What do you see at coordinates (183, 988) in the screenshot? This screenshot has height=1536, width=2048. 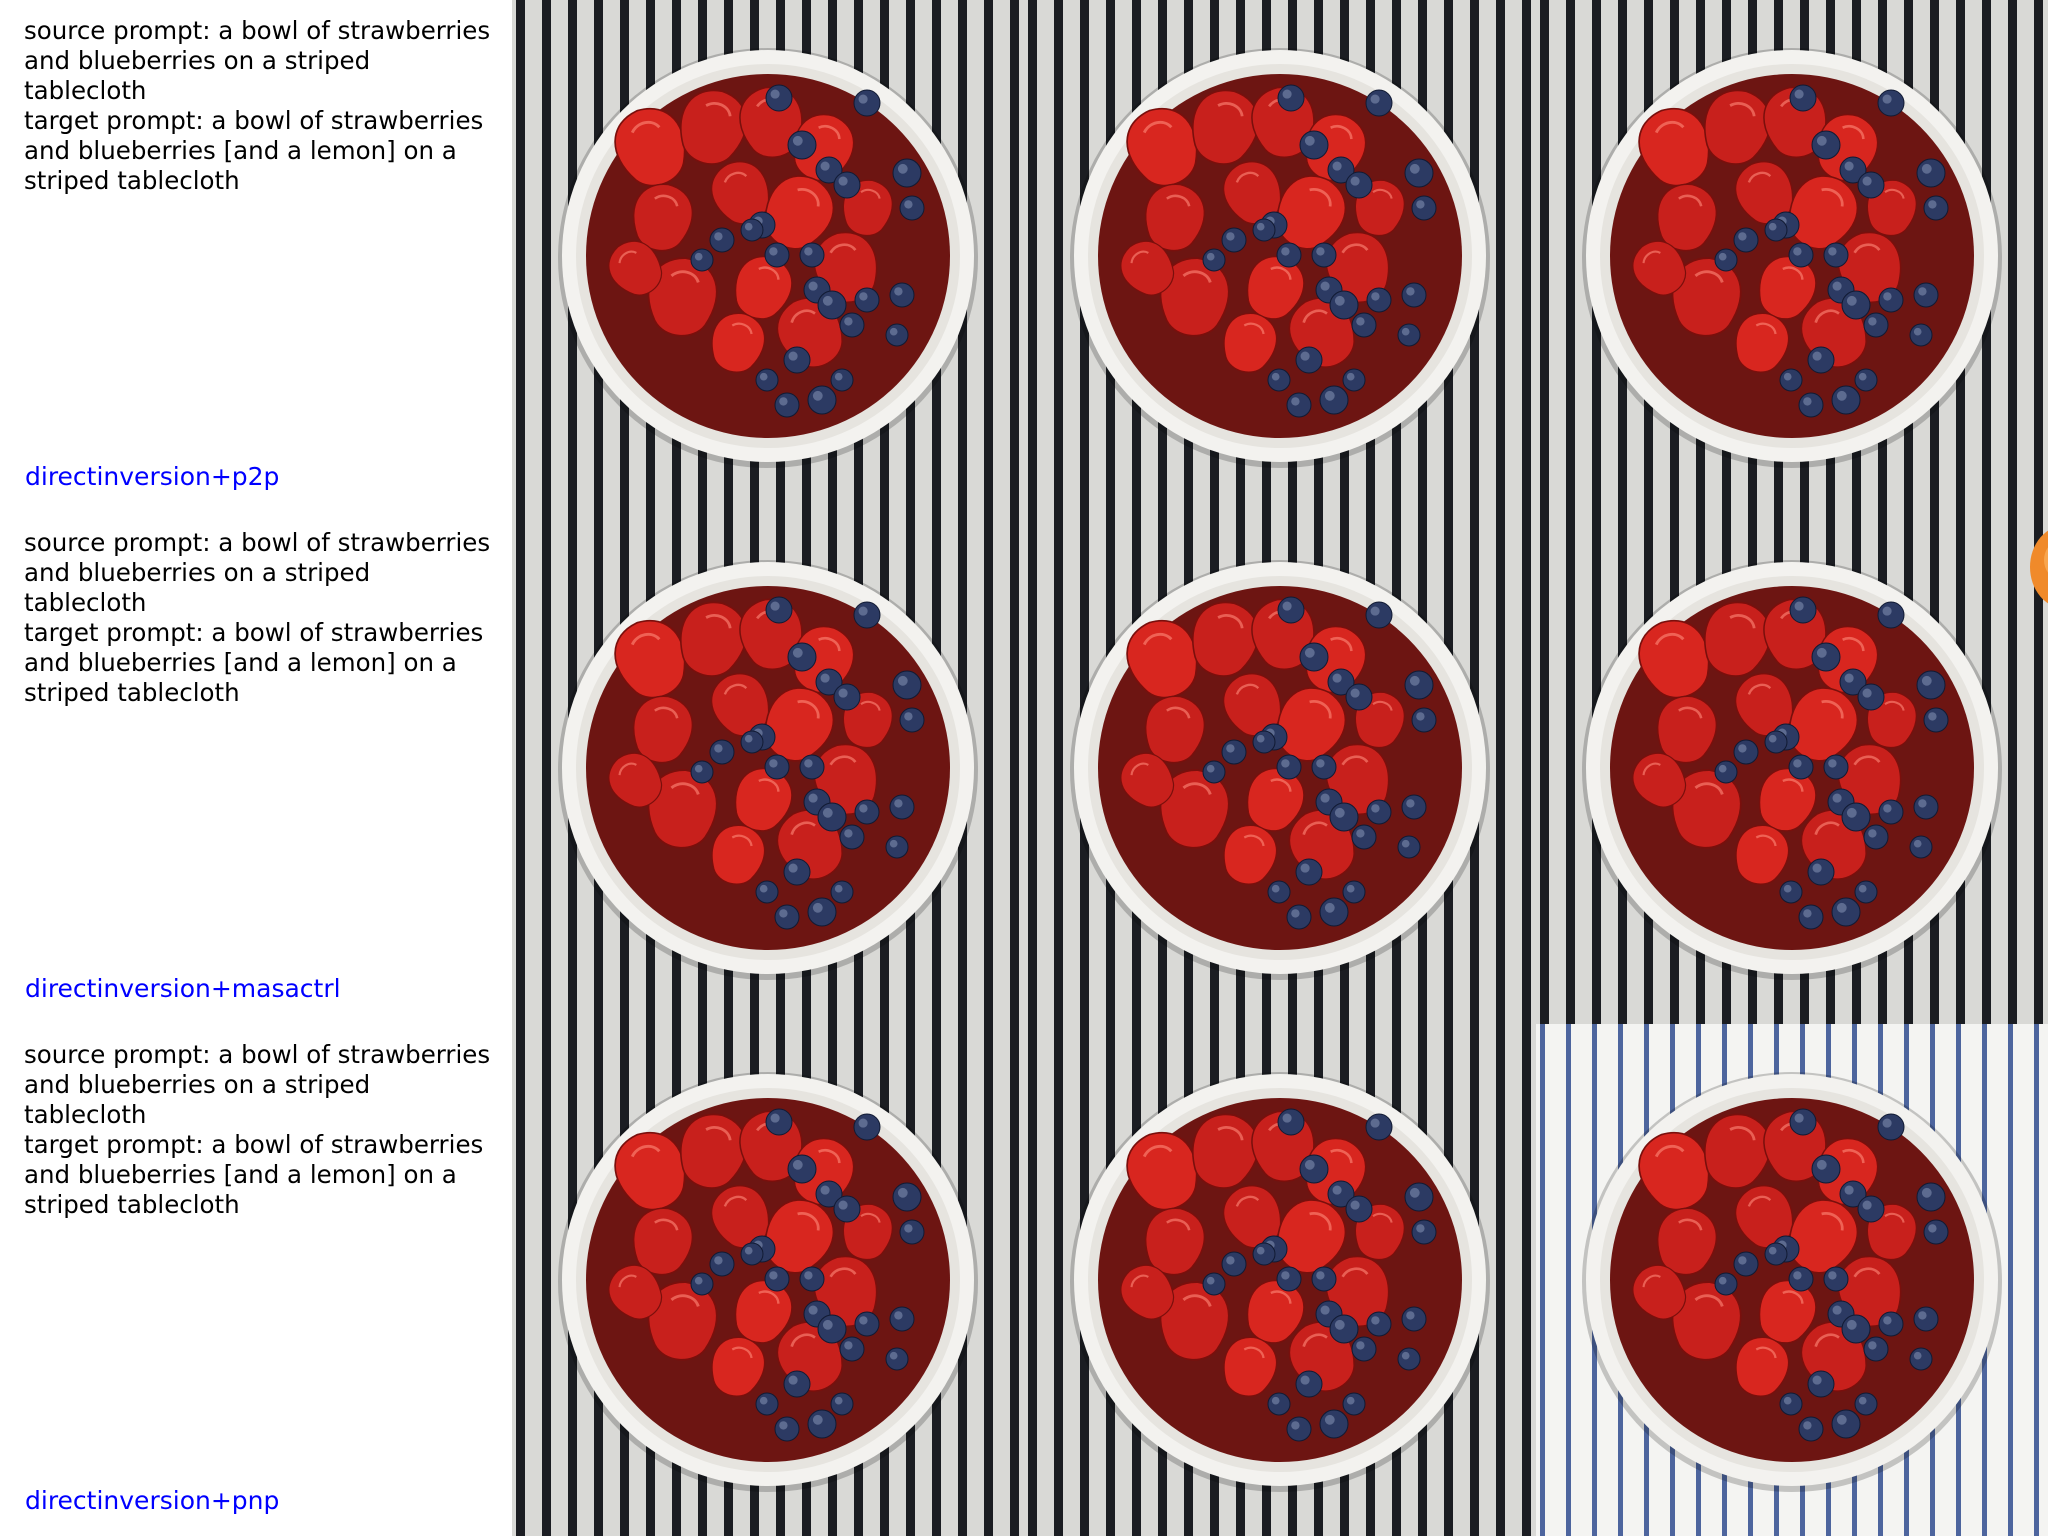 I see `method-label: directinversion+masactrl` at bounding box center [183, 988].